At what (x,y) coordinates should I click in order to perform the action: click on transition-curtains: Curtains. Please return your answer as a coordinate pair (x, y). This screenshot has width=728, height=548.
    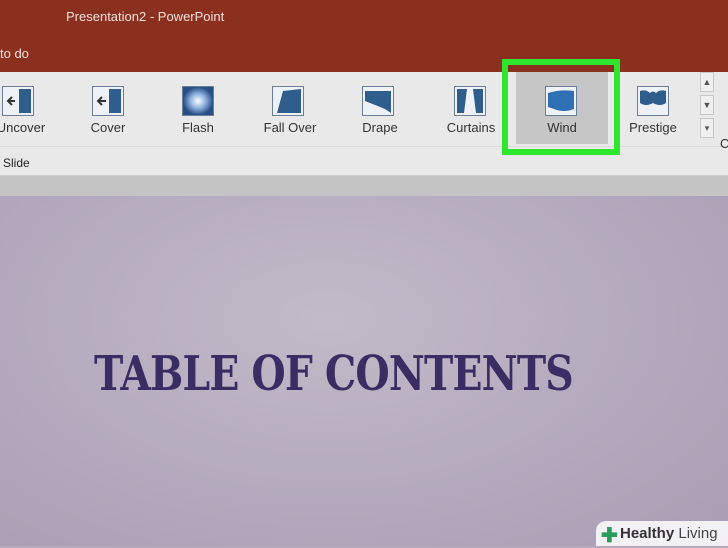
    Looking at the image, I should click on (471, 108).